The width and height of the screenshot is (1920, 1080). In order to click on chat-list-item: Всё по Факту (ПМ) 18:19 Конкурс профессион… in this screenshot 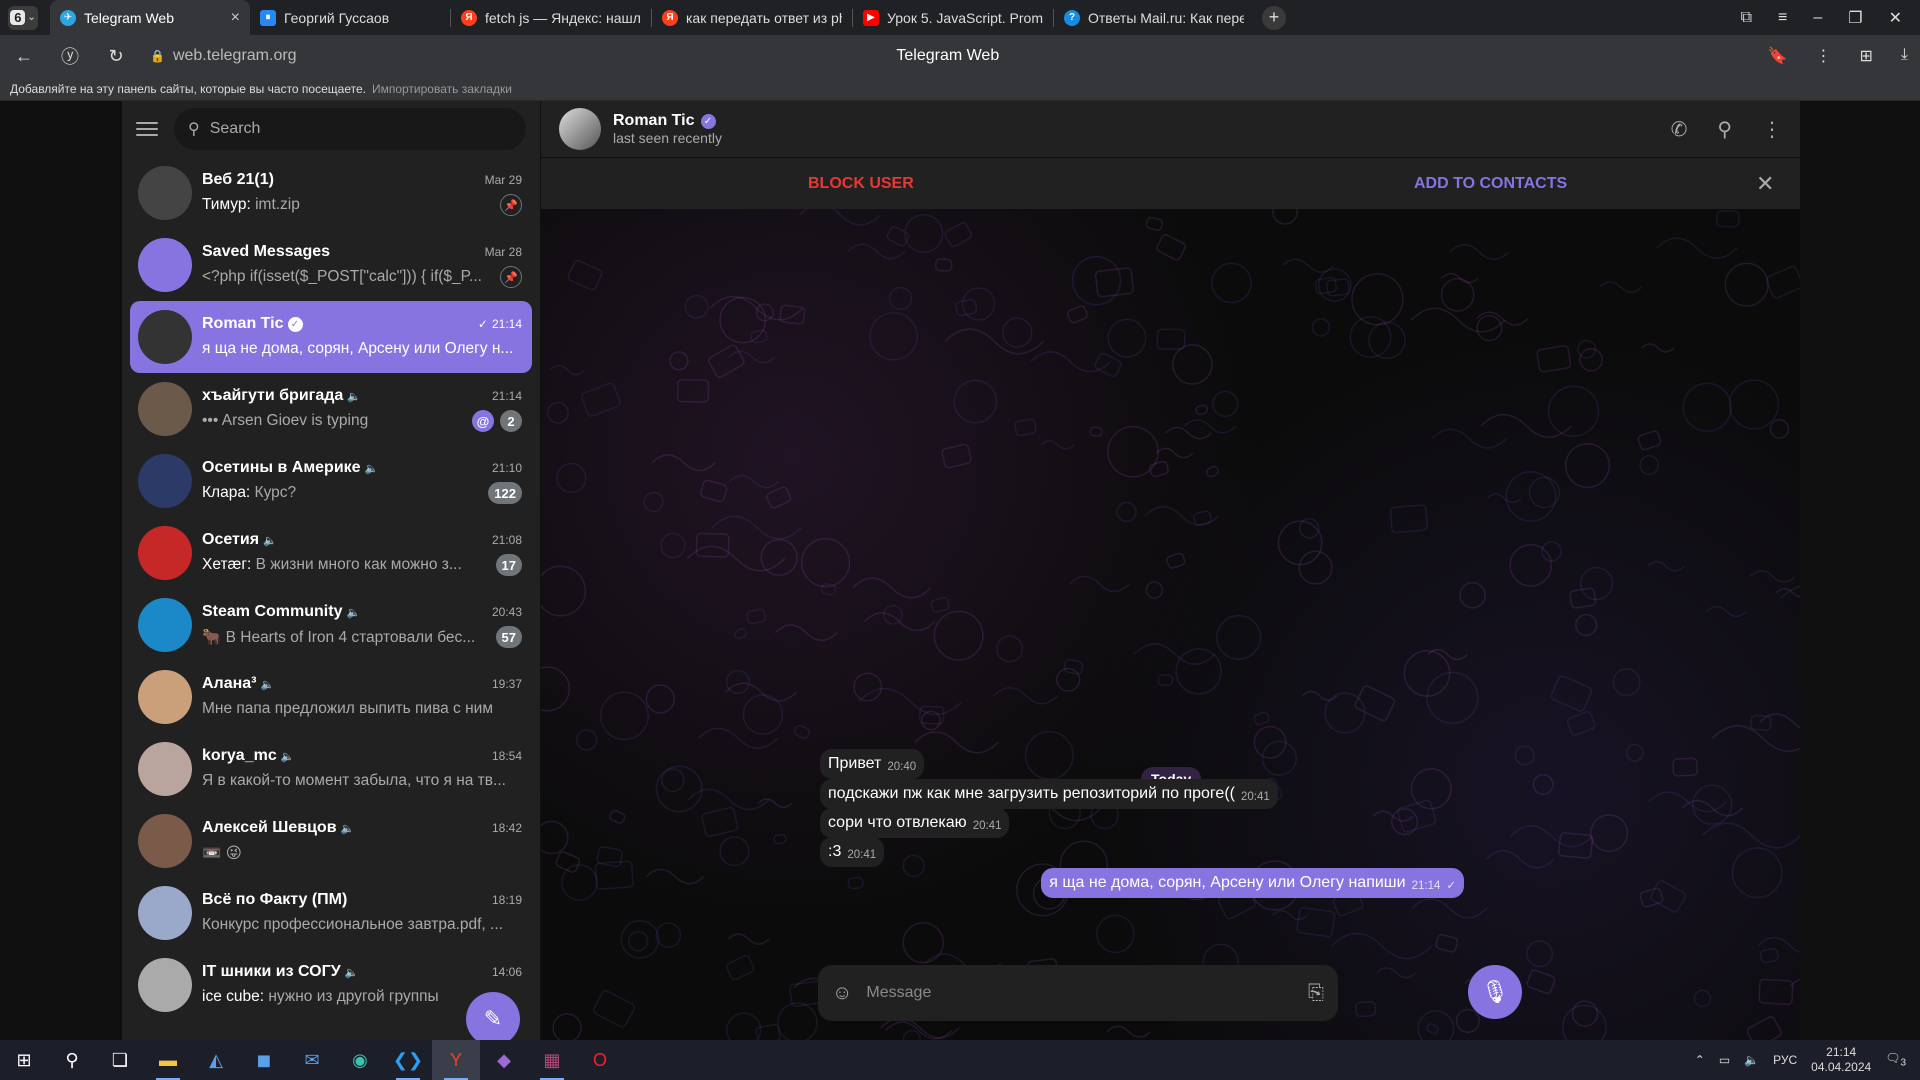, I will do `click(331, 913)`.